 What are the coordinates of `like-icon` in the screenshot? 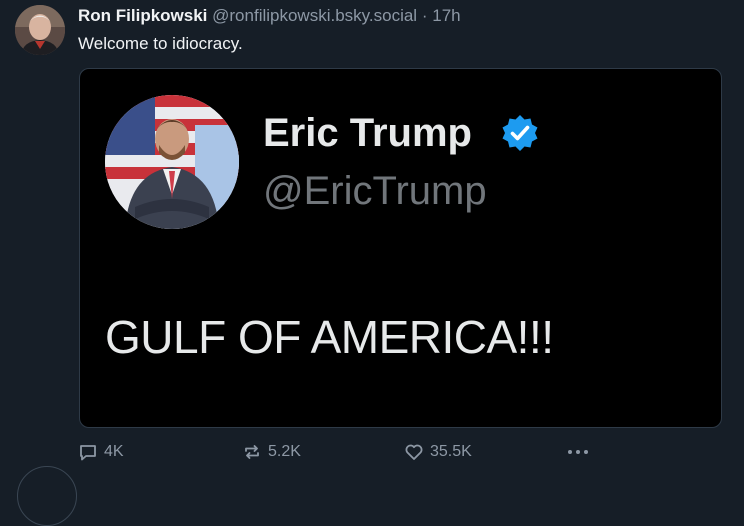 It's located at (414, 452).